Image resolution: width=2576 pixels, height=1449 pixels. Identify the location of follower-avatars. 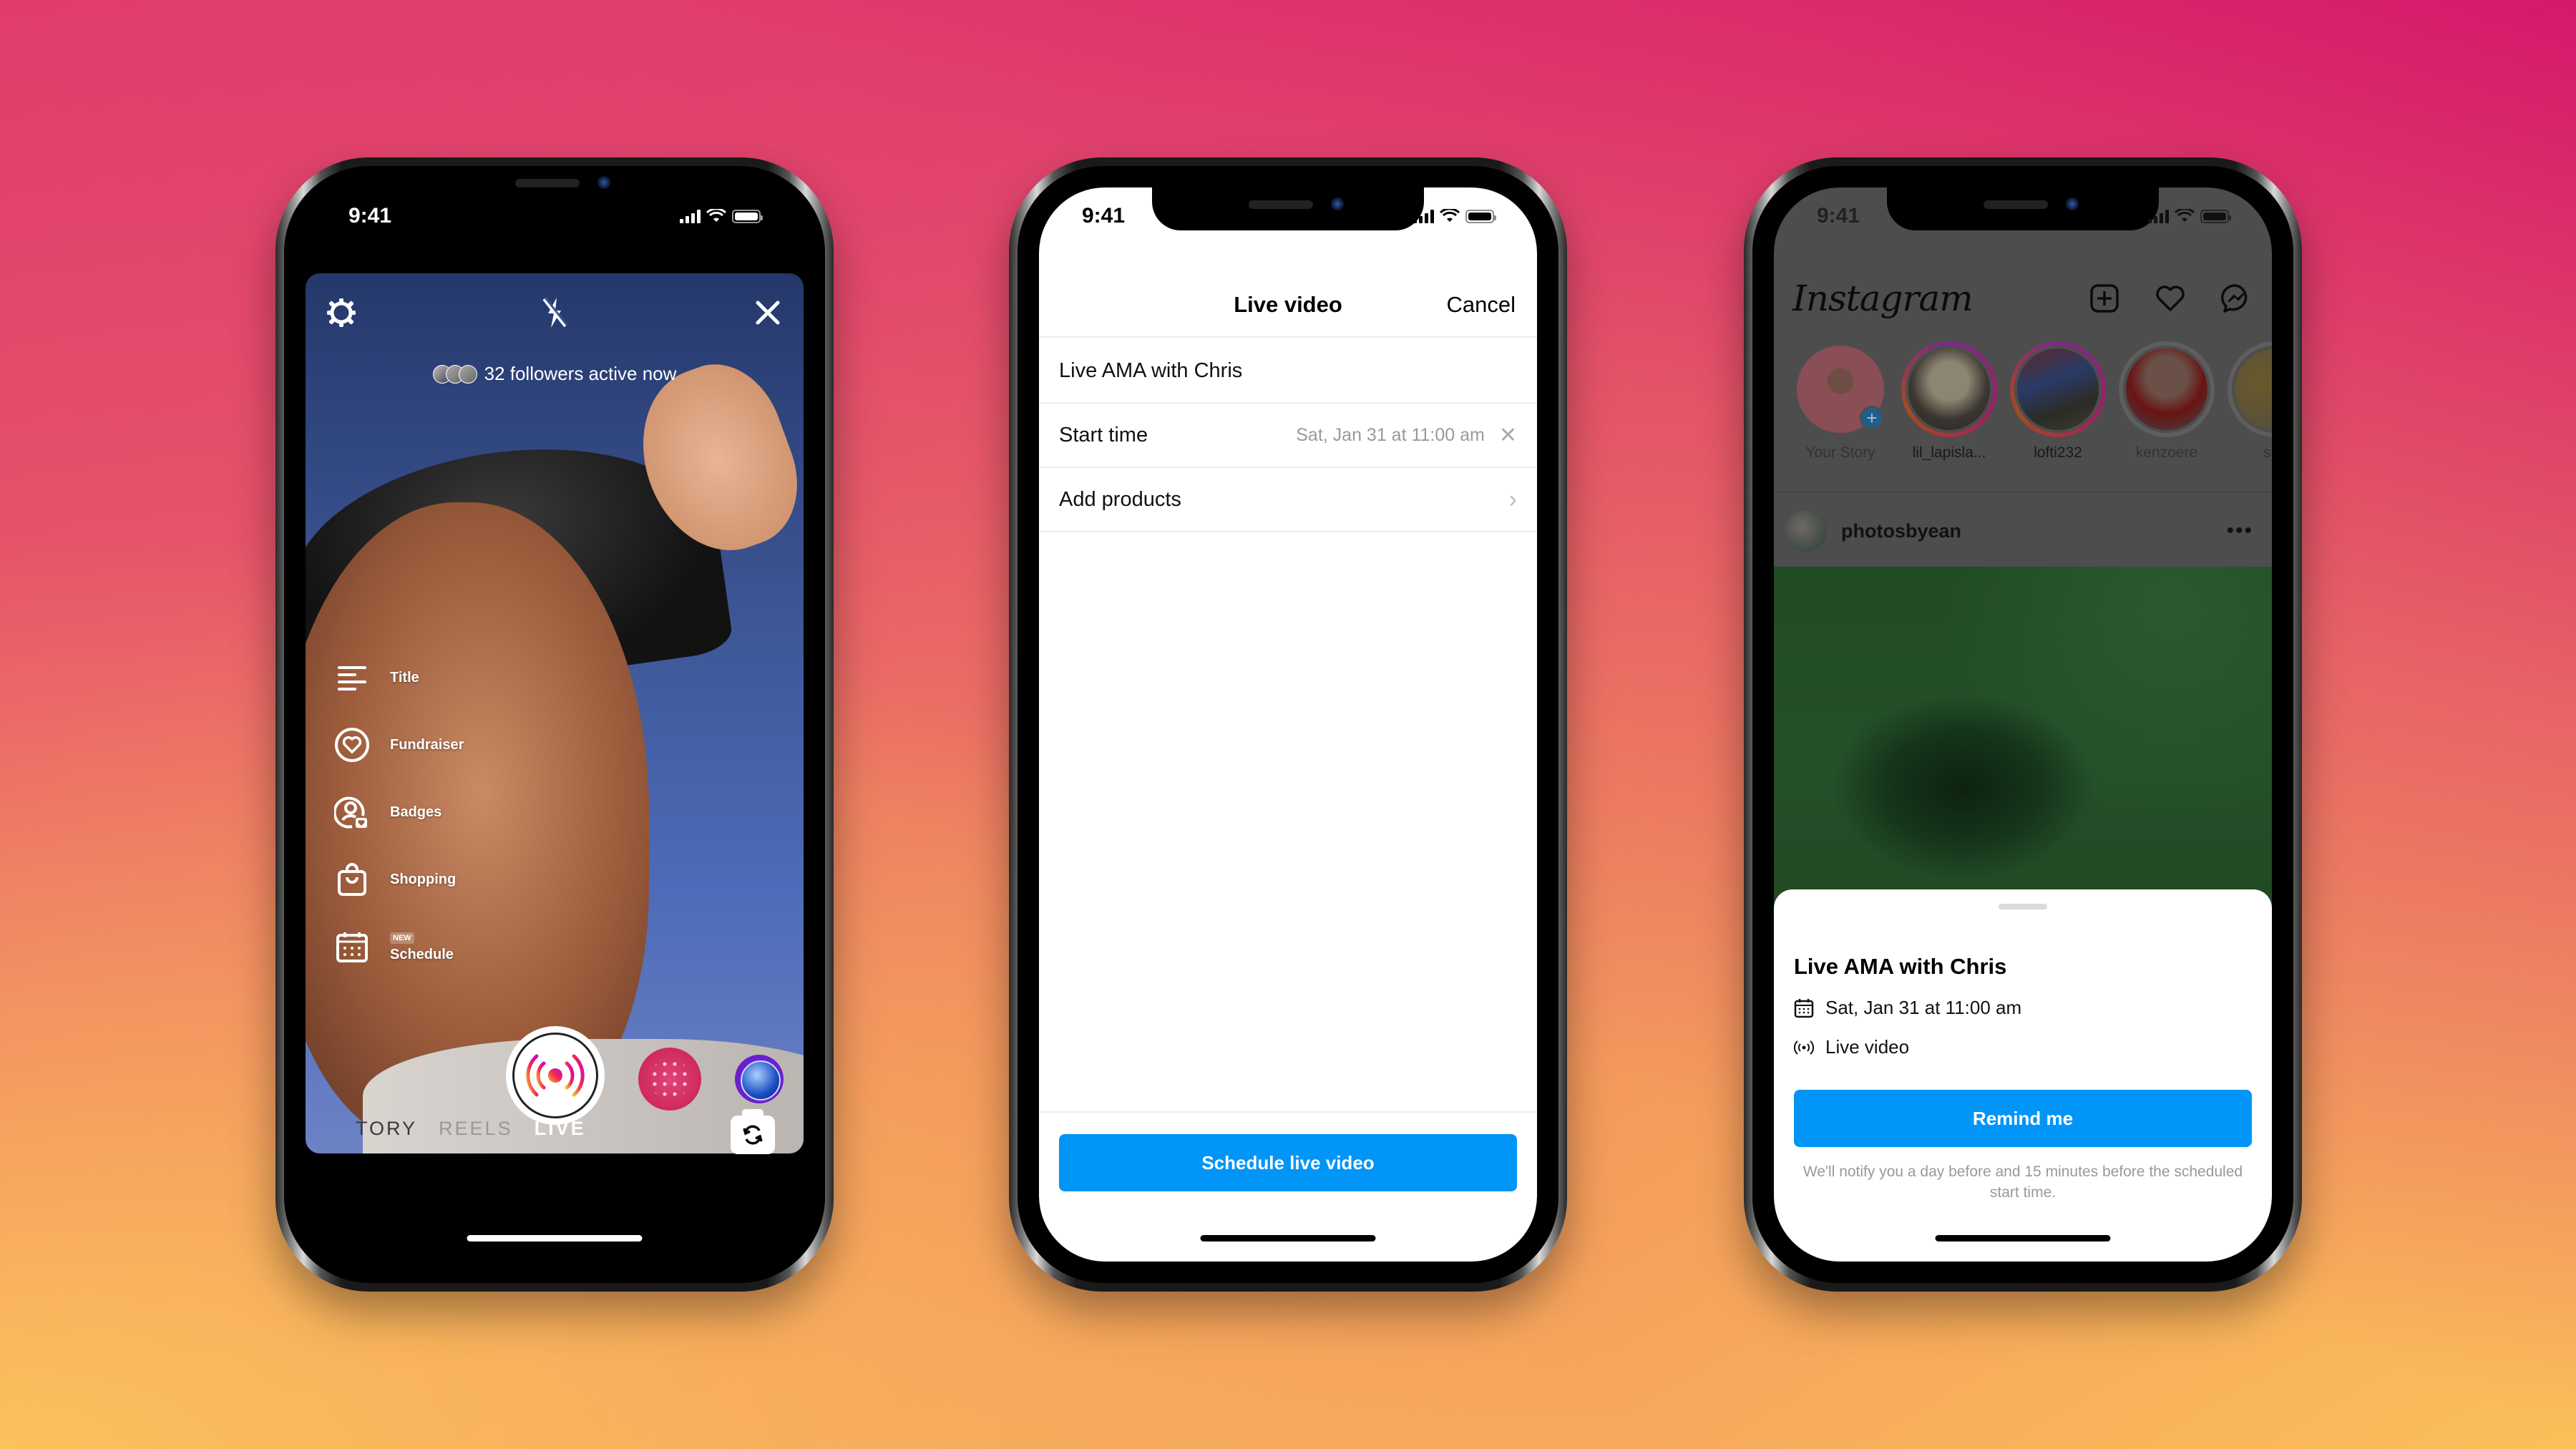
(454, 374).